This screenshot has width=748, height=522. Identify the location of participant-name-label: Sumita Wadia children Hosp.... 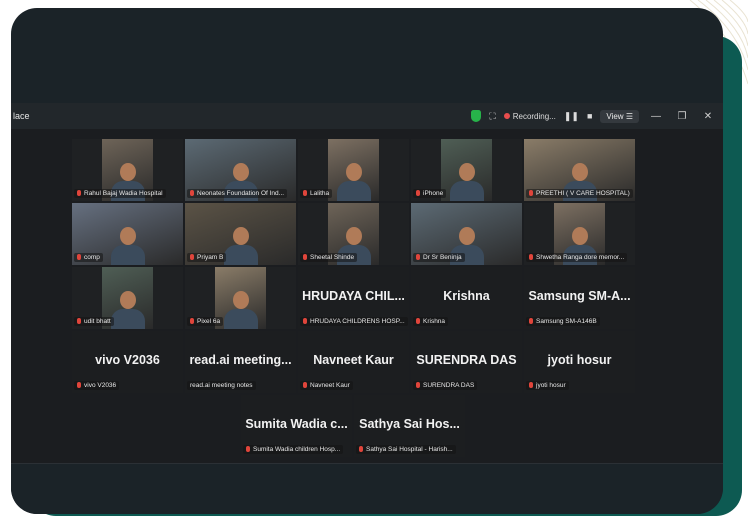
(293, 449).